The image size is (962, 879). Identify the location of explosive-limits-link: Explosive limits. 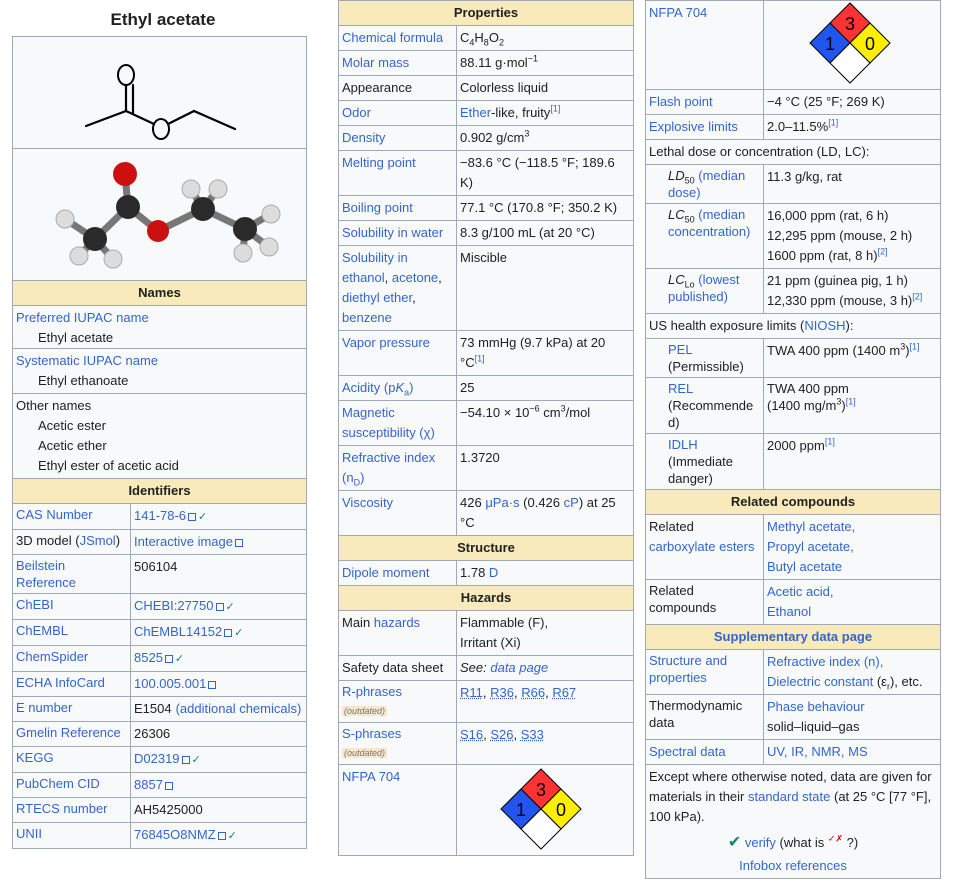
(693, 126).